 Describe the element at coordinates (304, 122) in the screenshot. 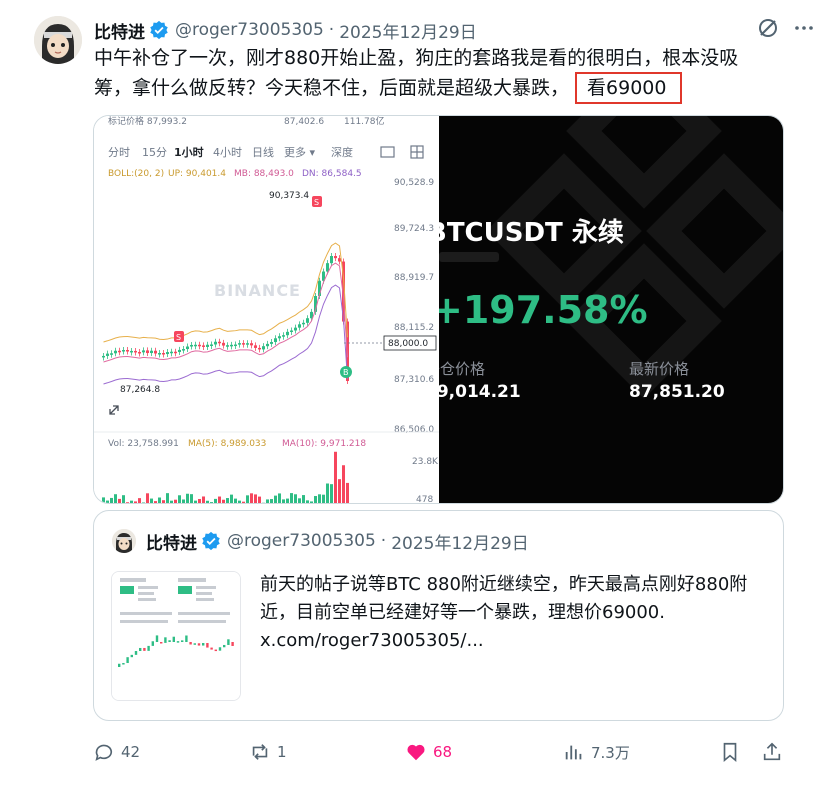

I see `chart-top-info-1: 87,402.6` at that location.